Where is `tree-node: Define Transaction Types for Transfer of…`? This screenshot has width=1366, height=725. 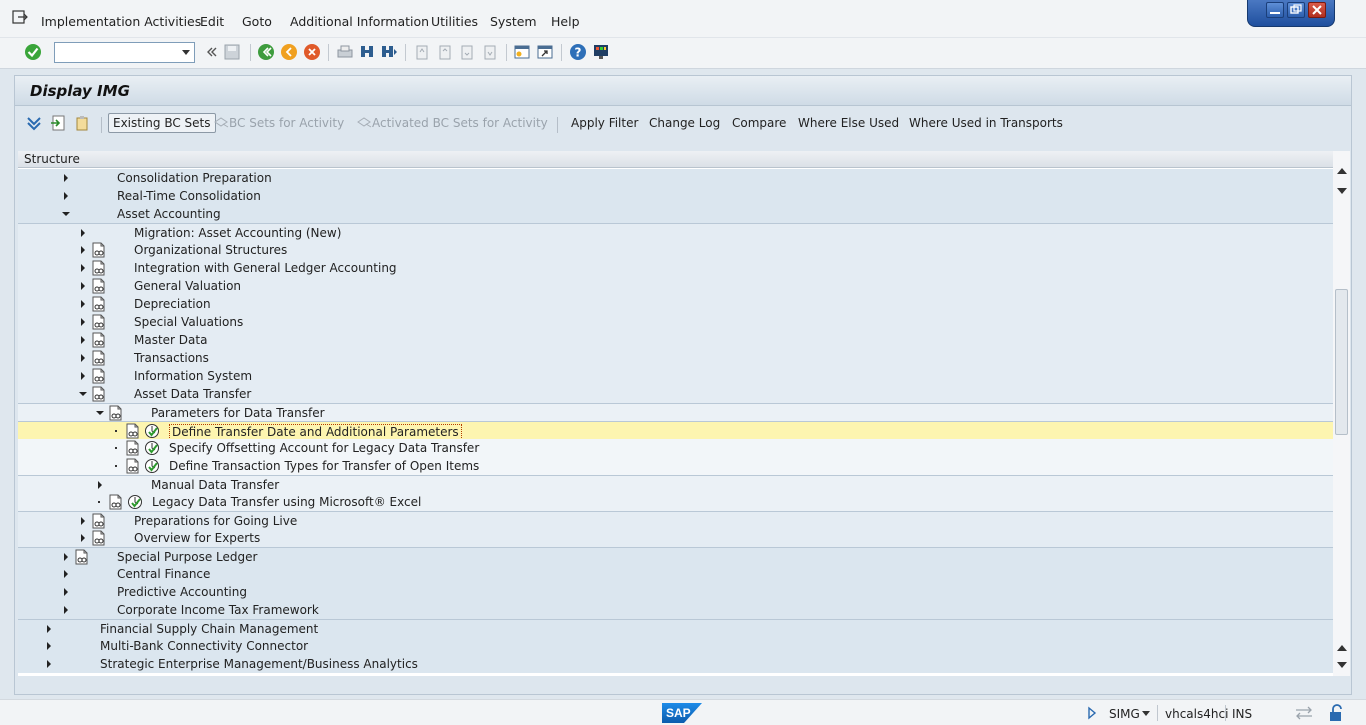
tree-node: Define Transaction Types for Transfer of… is located at coordinates (675, 466).